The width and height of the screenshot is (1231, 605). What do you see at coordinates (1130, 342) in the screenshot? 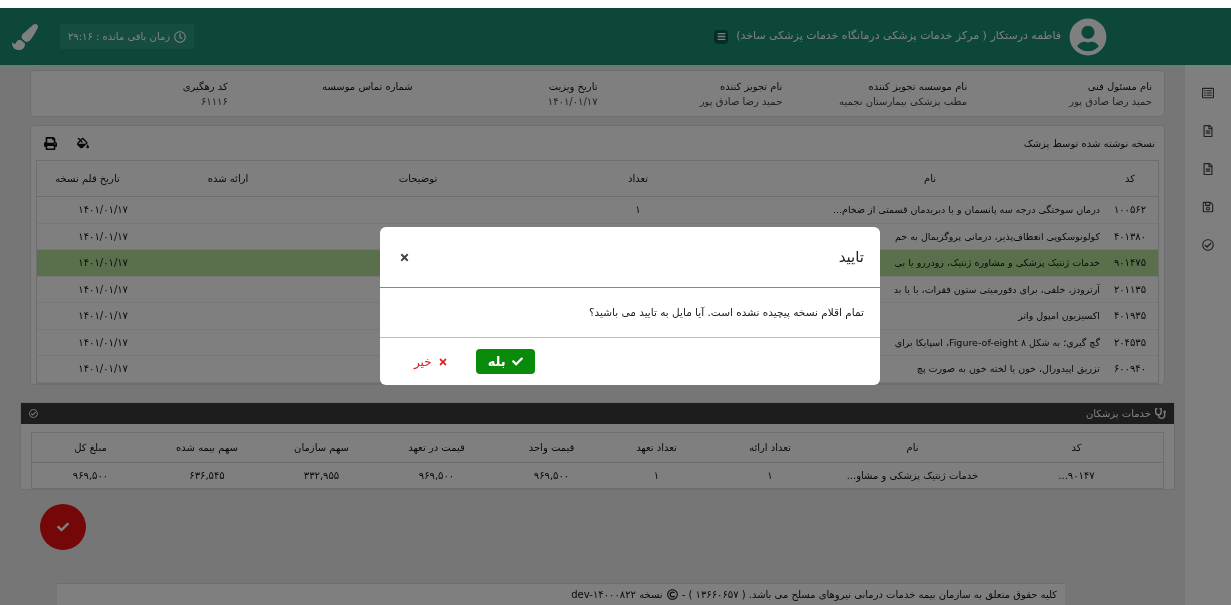
I see `table-cell-text: ۲۰۴۵۳۵` at bounding box center [1130, 342].